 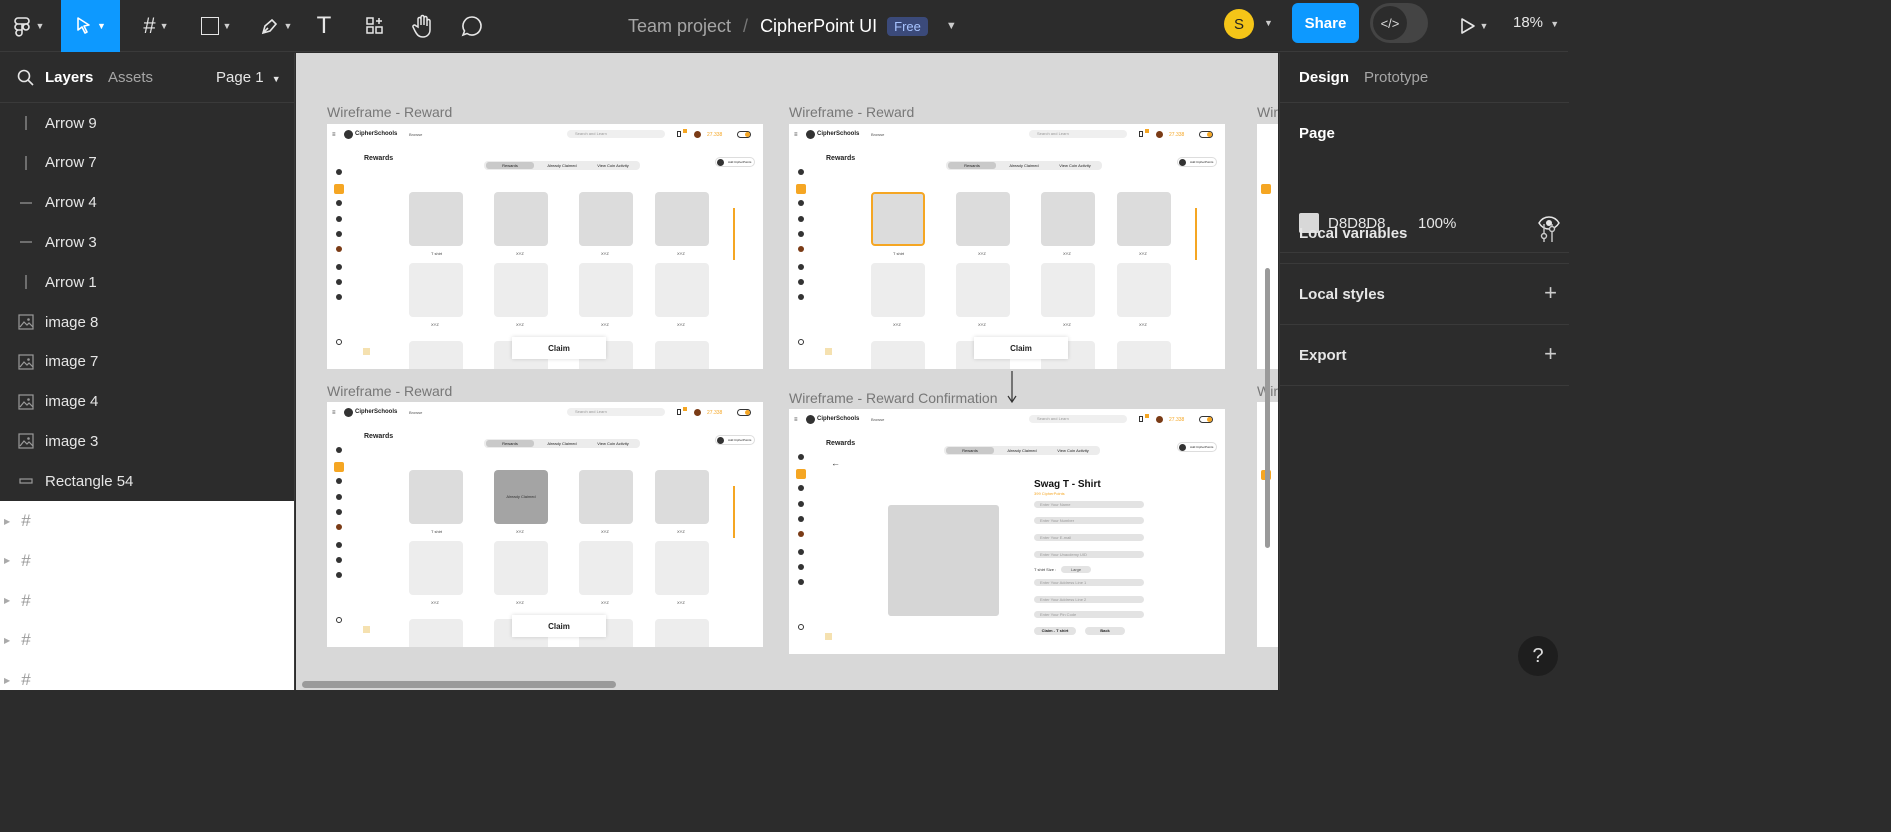 I want to click on layer-item: ▶ # Instagram story - 13, so click(x=147, y=675).